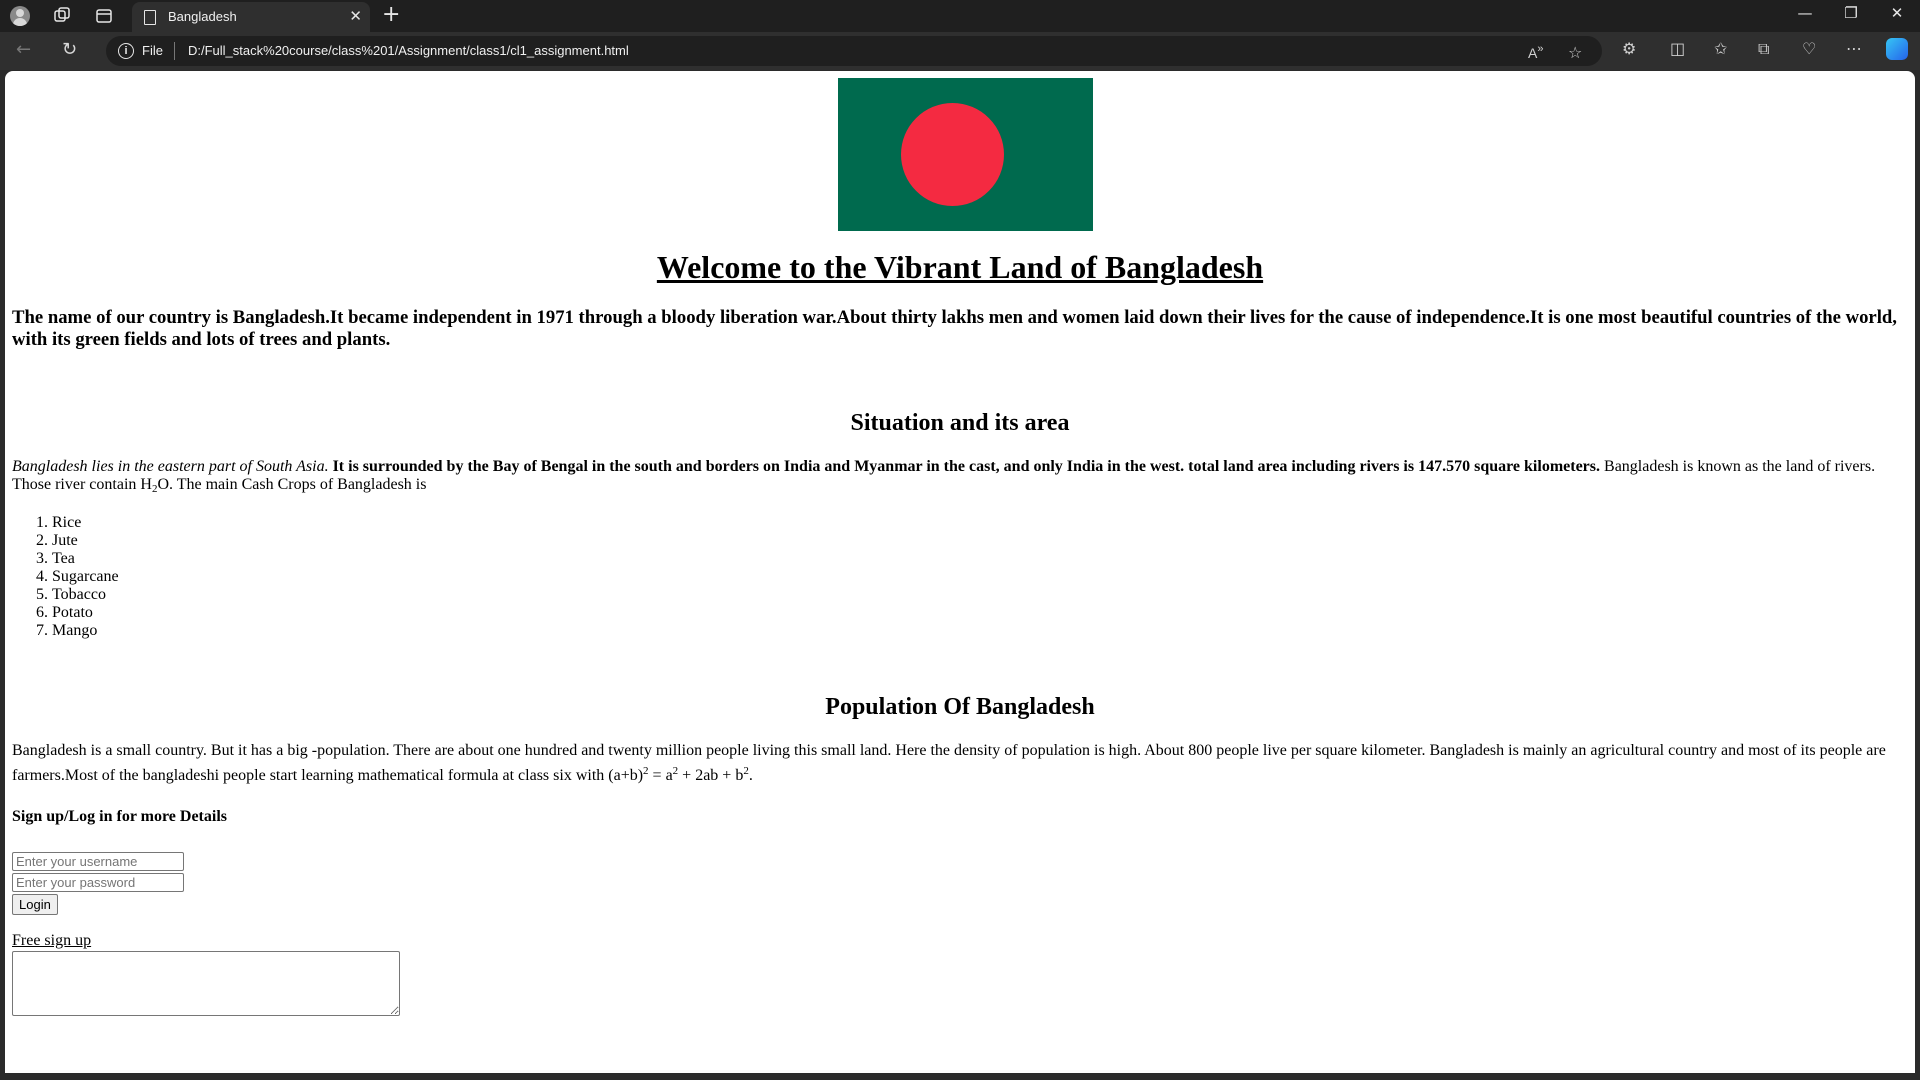 The height and width of the screenshot is (1080, 1920). I want to click on signup-heading: Sign up/Log in for more Details, so click(119, 816).